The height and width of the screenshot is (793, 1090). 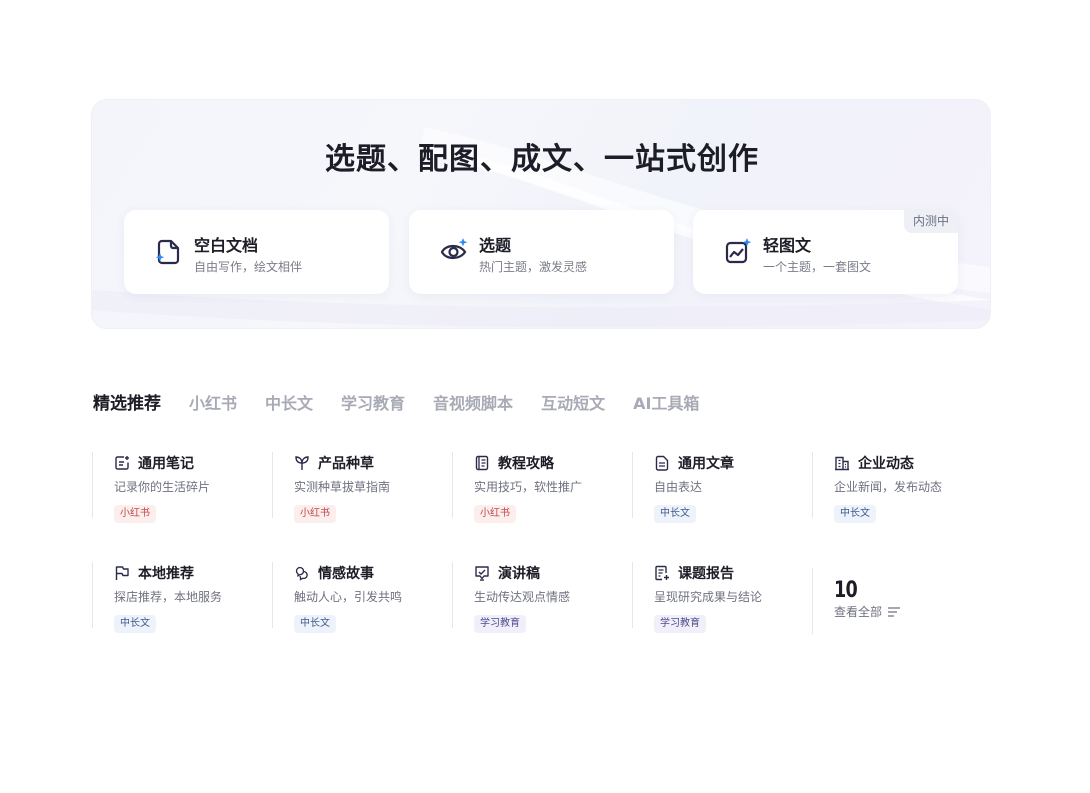 I want to click on card-subtitle: 自由写作，绘文相伴, so click(x=248, y=267).